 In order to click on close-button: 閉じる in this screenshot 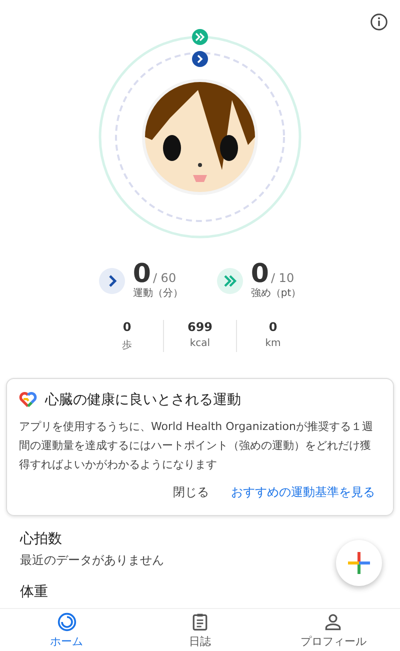, I will do `click(191, 492)`.